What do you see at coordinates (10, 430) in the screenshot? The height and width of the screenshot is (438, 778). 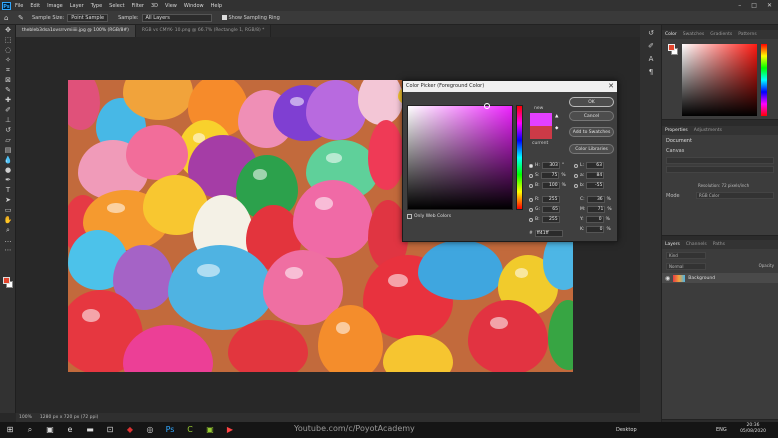 I see `windows-start-icon: ⊞` at bounding box center [10, 430].